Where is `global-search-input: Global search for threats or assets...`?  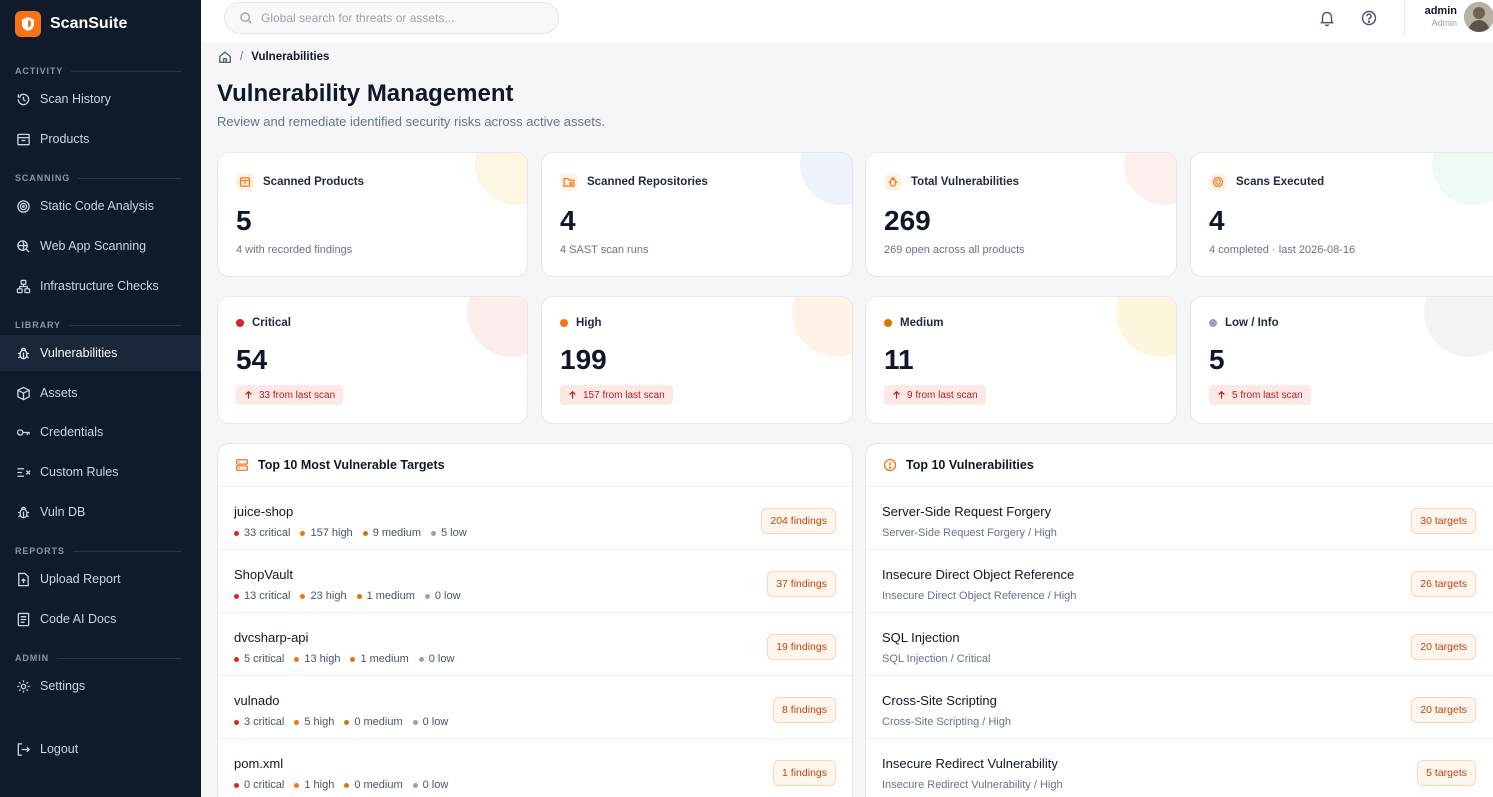 global-search-input: Global search for threats or assets... is located at coordinates (391, 18).